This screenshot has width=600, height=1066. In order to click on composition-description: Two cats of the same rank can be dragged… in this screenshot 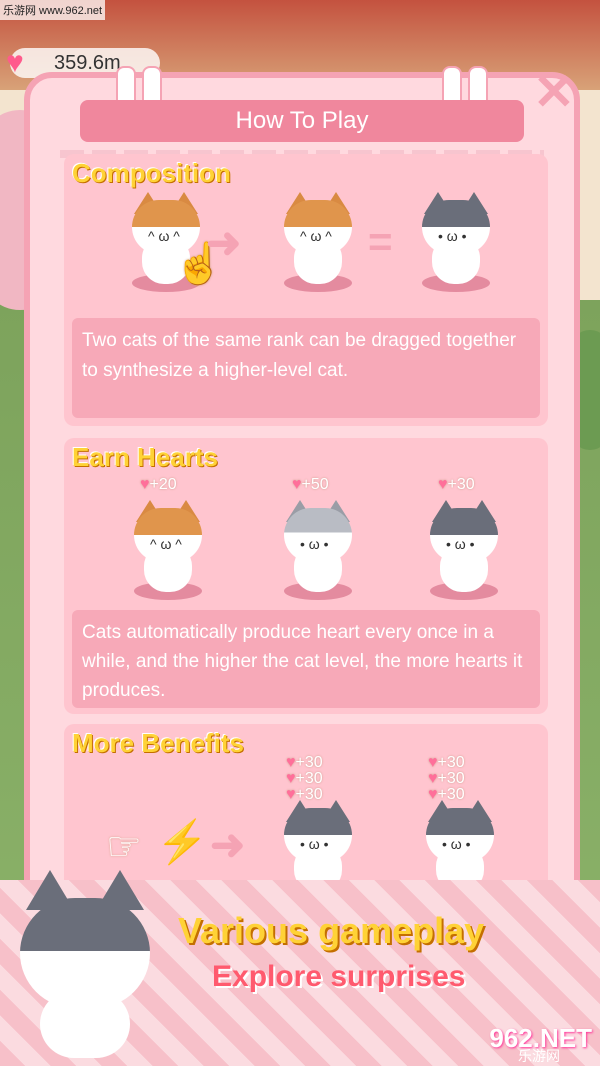, I will do `click(306, 368)`.